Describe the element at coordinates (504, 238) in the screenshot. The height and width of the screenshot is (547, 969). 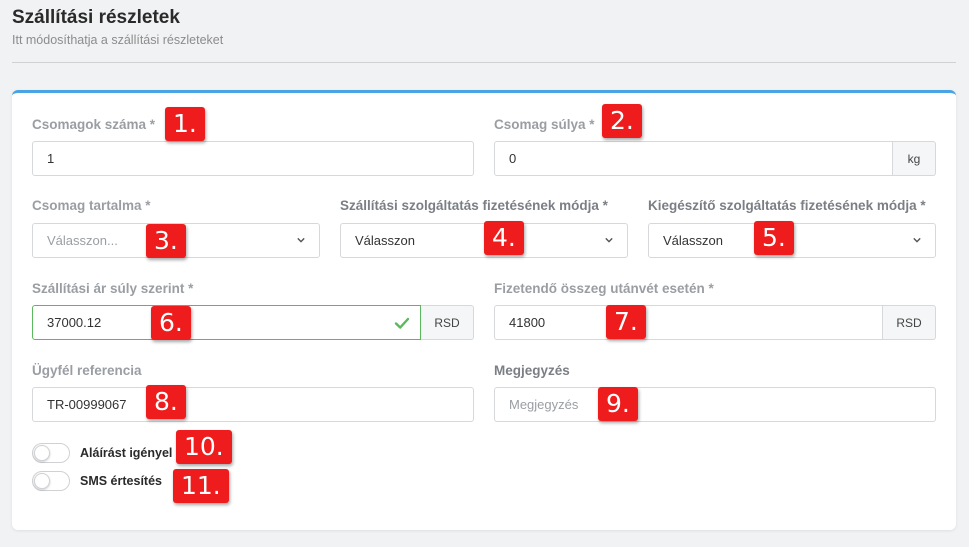
I see `annotation-badge-4: 4.` at that location.